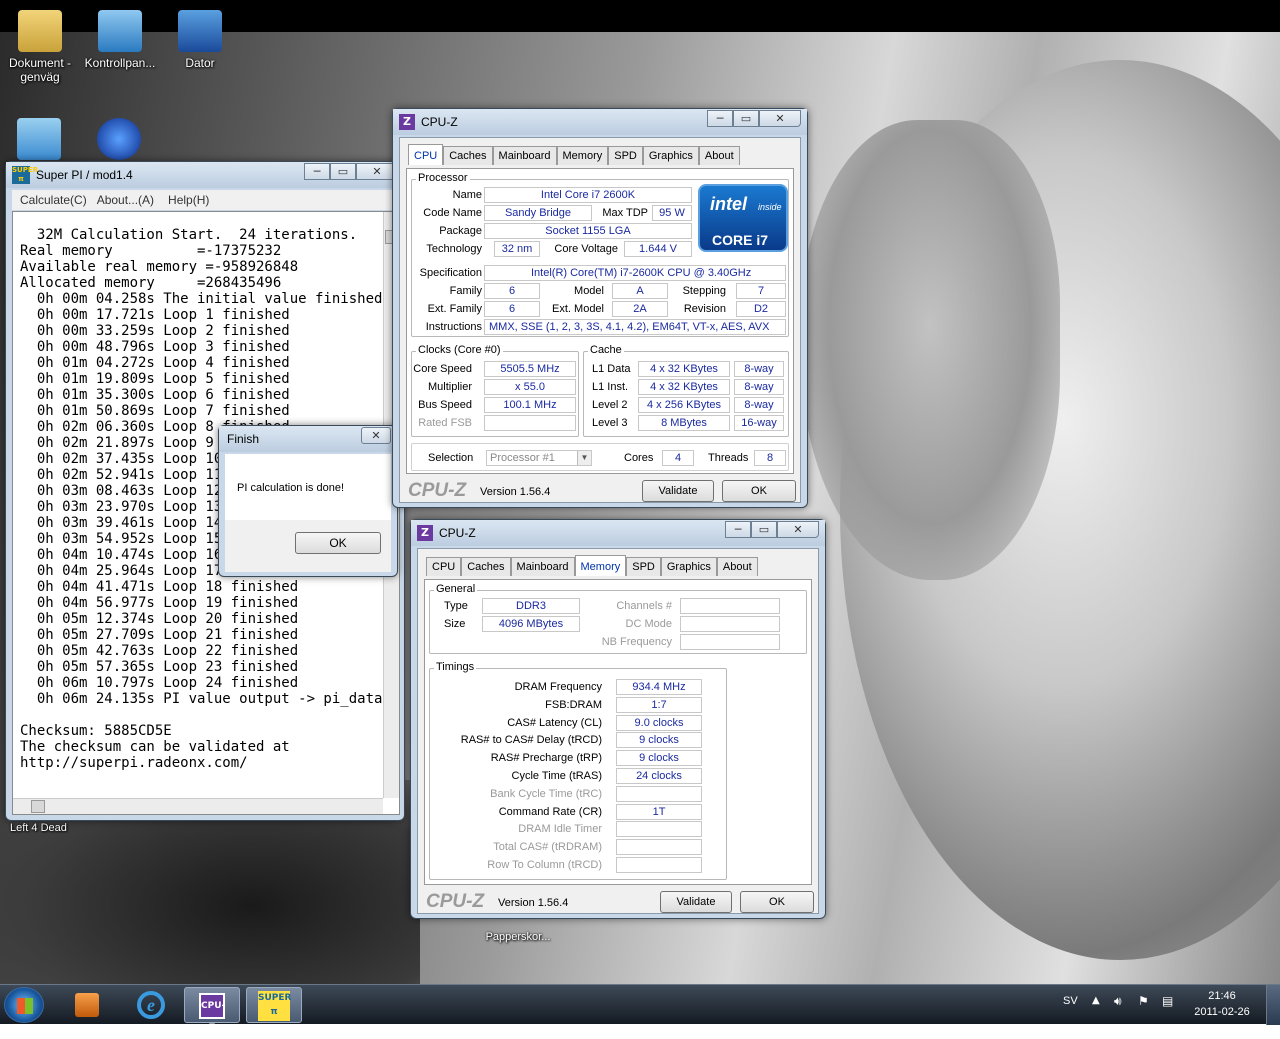 The image size is (1280, 1039). Describe the element at coordinates (573, 704) in the screenshot. I see `timing-label: FSB:DRAM` at that location.